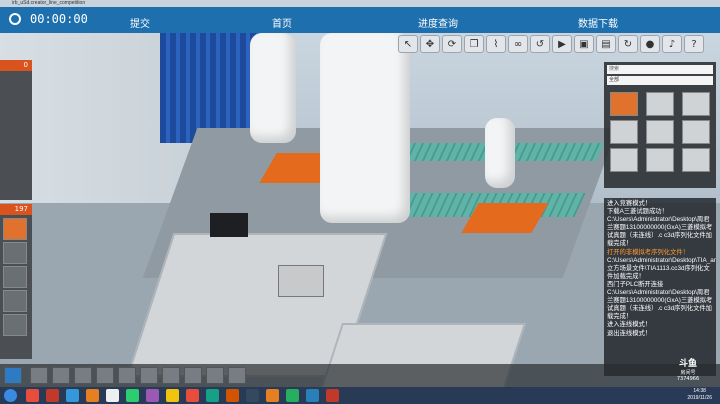 The height and width of the screenshot is (404, 720). Describe the element at coordinates (282, 22) in the screenshot. I see `nav-home: 首页` at that location.